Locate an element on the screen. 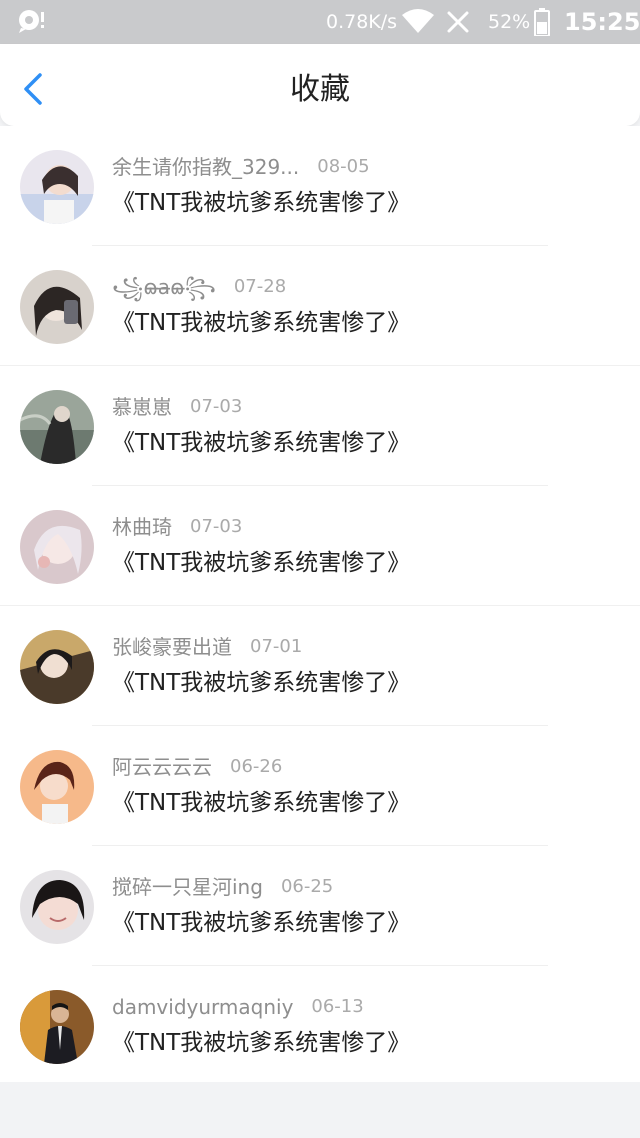  list-item: 搅碎一只星河ing 06-25 《TNT我被坑爹系统害惨了》 is located at coordinates (320, 906).